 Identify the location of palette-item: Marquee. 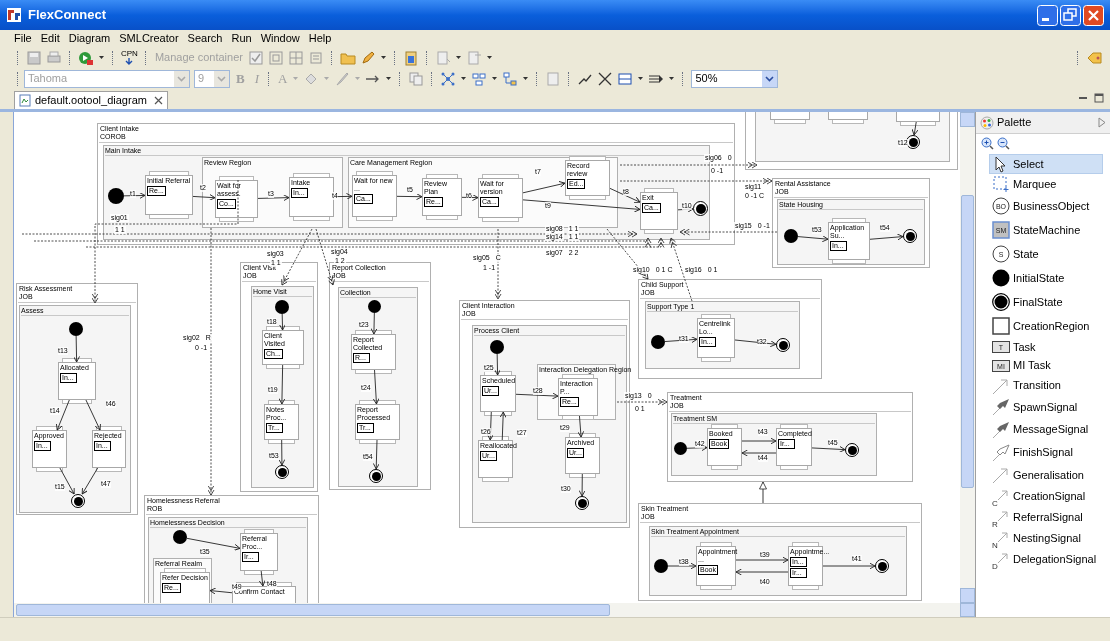
(1046, 184).